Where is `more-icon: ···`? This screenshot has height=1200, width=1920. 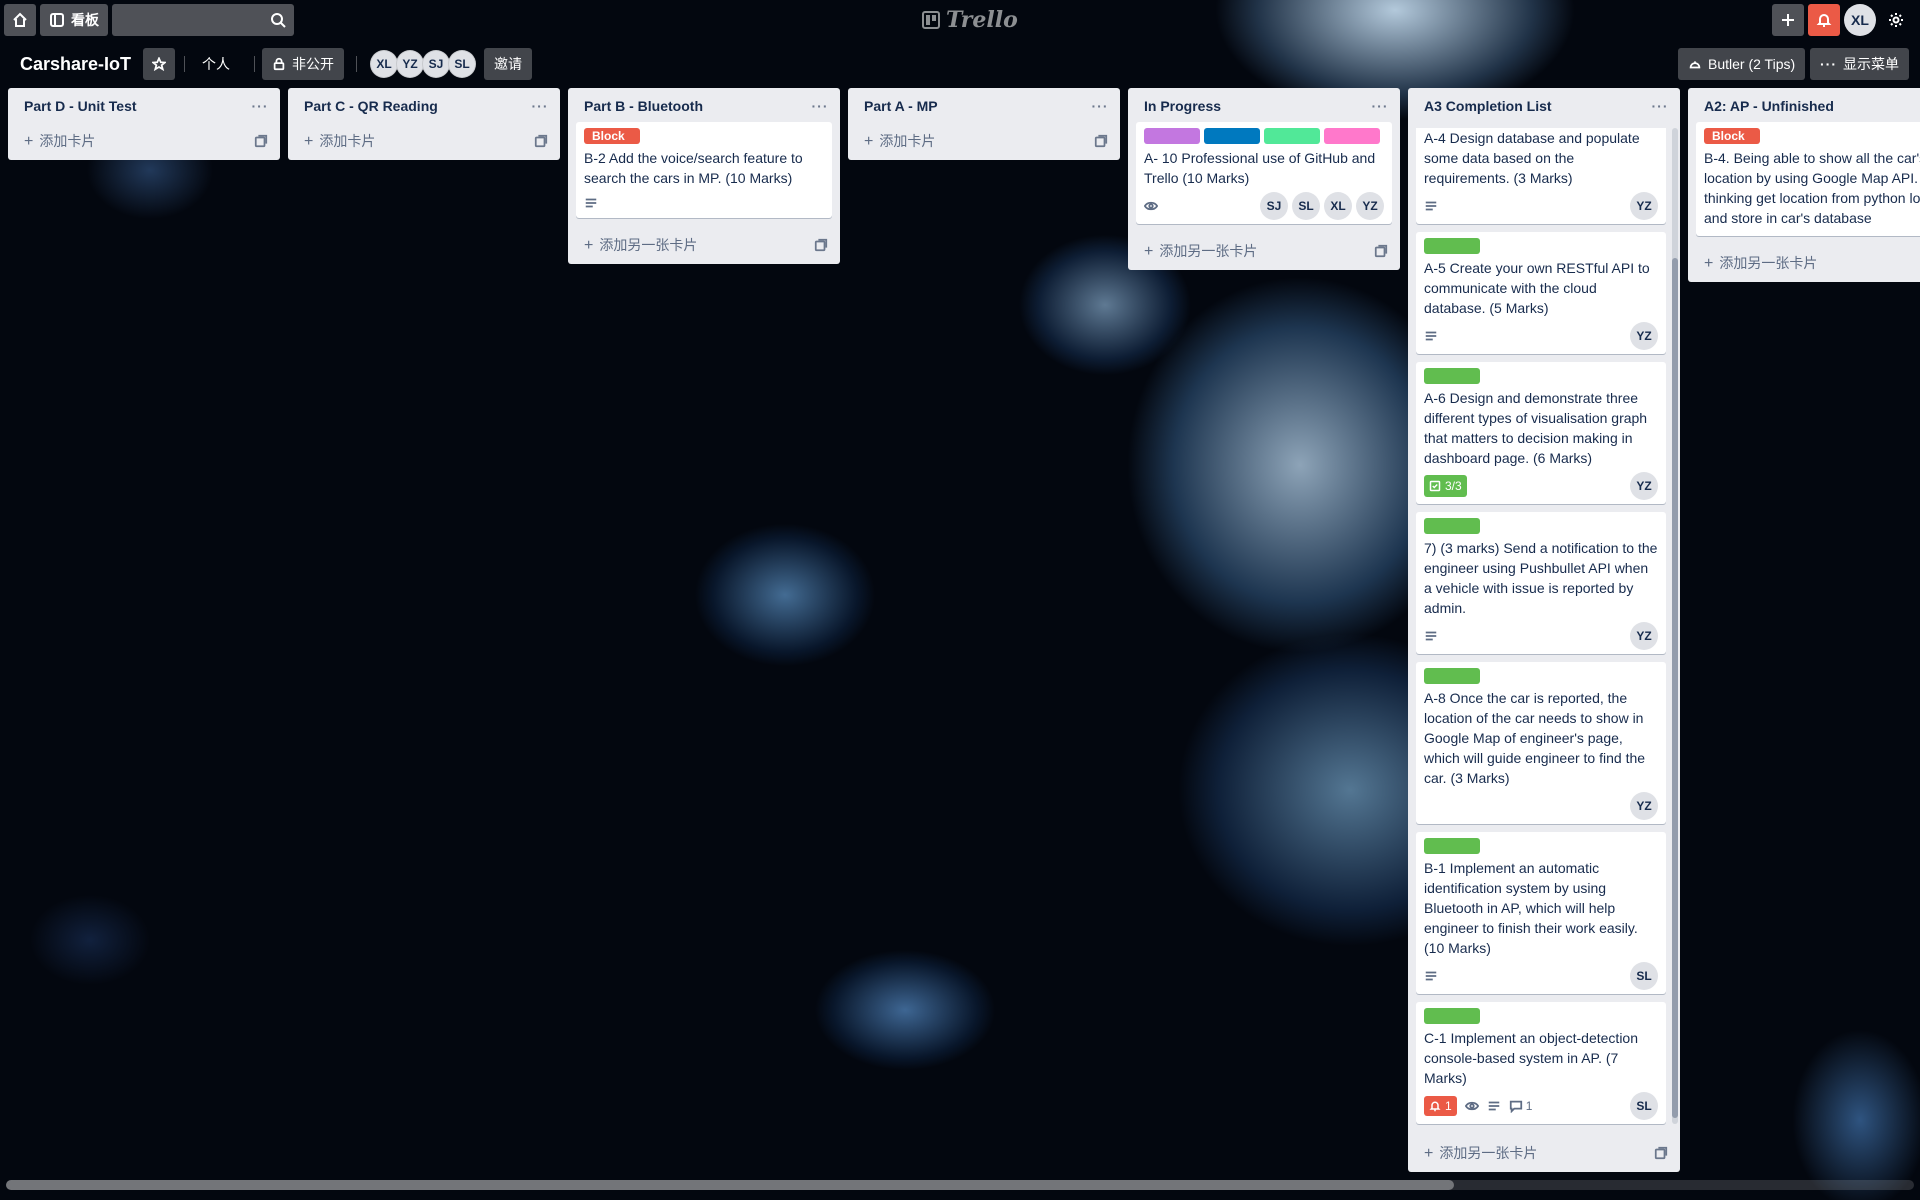
more-icon: ··· is located at coordinates (1828, 64).